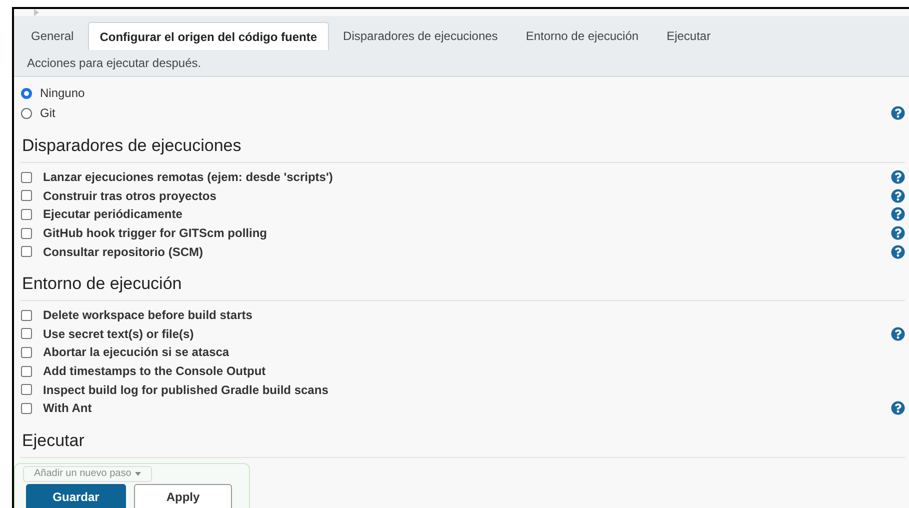 The height and width of the screenshot is (508, 909). I want to click on section-heading: Ejecutar, so click(52, 440).